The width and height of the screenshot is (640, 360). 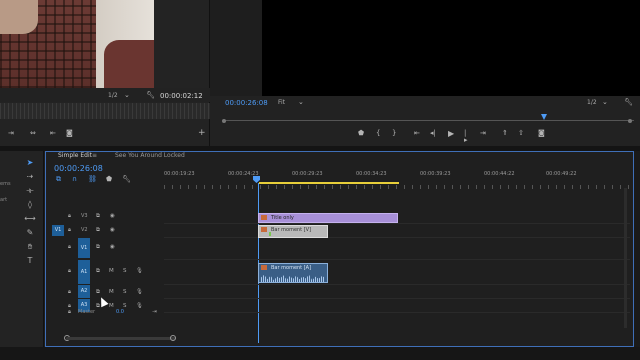 What do you see at coordinates (397, 272) in the screenshot?
I see `track-lane-a1` at bounding box center [397, 272].